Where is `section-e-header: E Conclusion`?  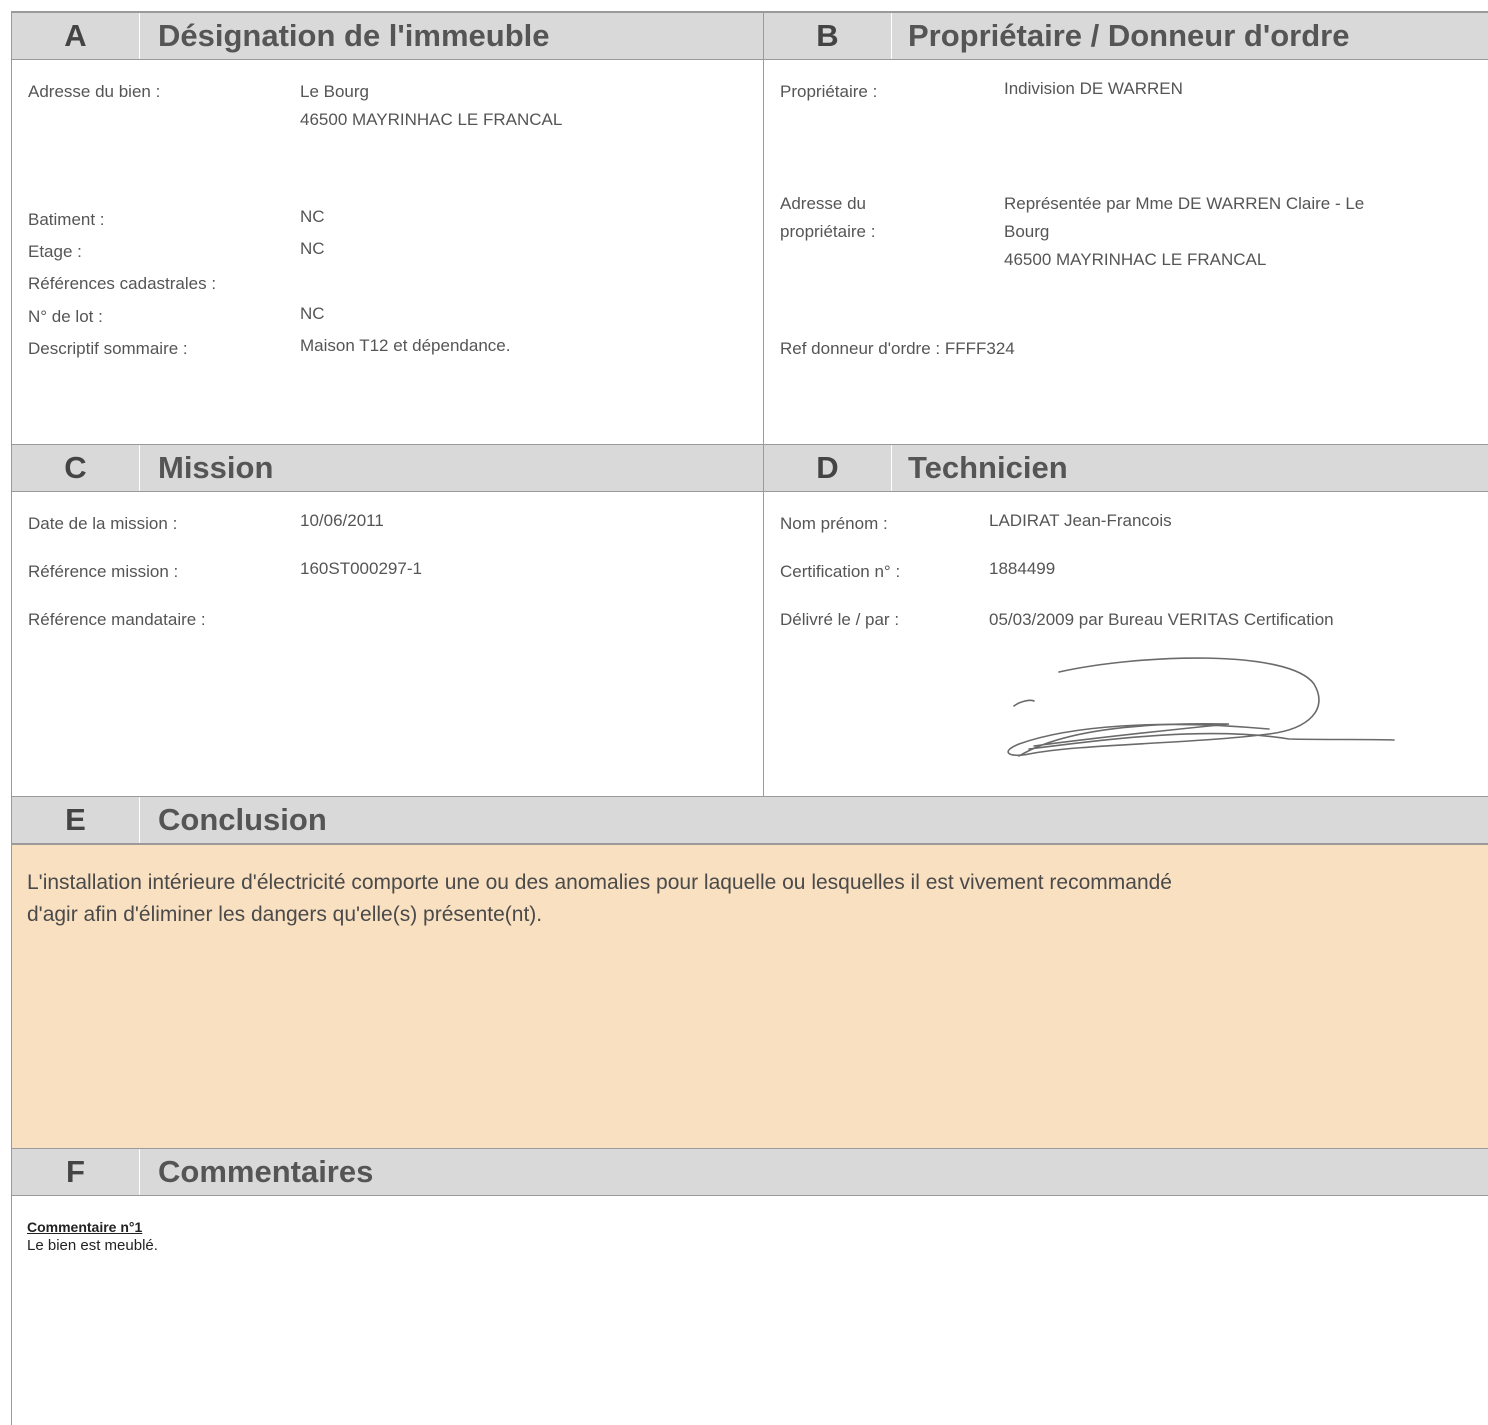 section-e-header: E Conclusion is located at coordinates (750, 820).